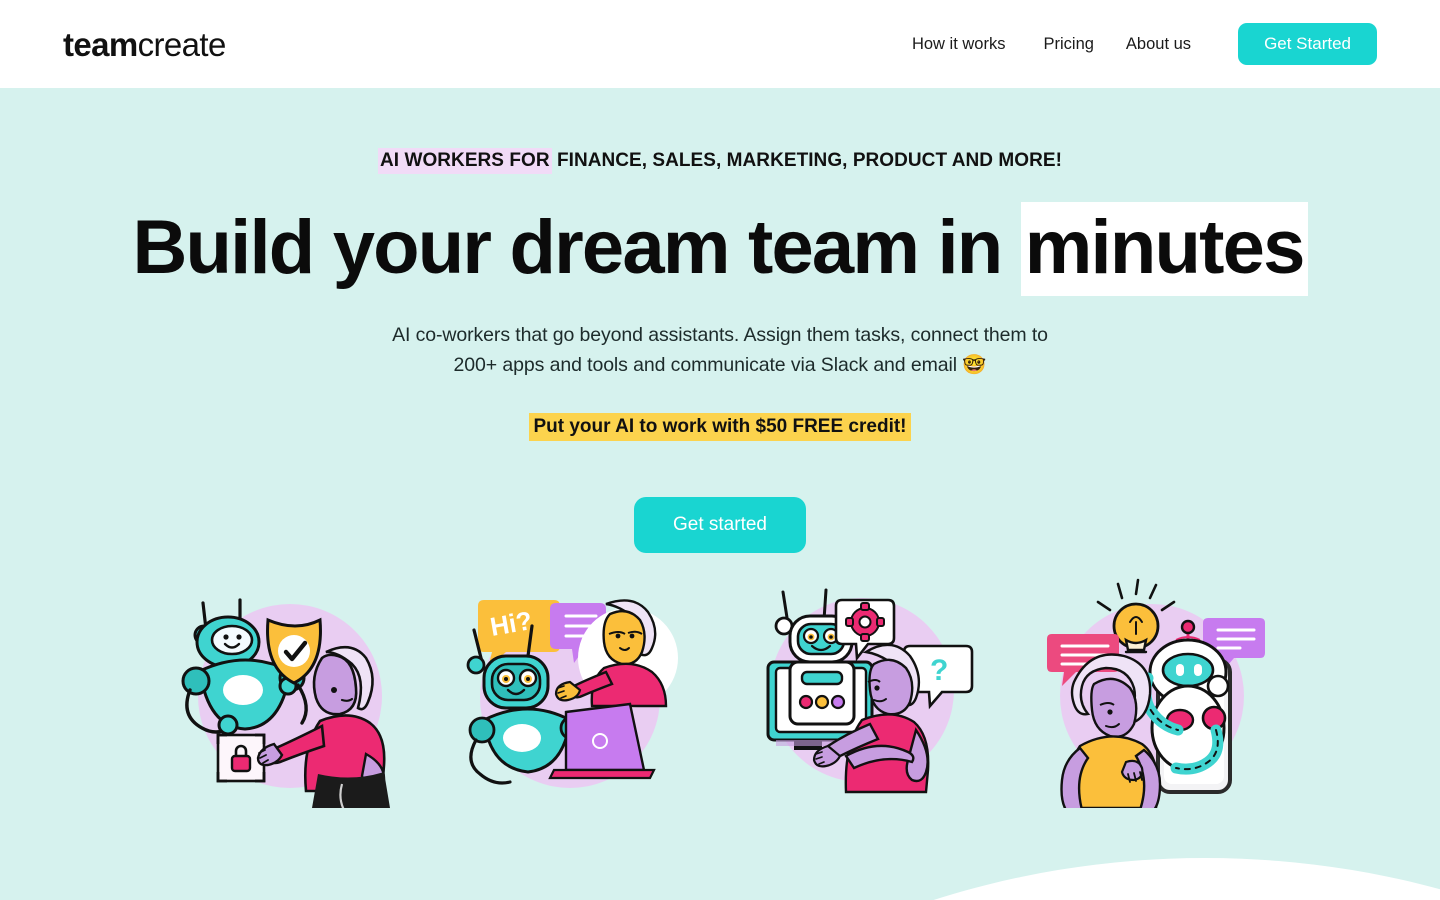 The image size is (1440, 900). Describe the element at coordinates (1068, 44) in the screenshot. I see `nav-pricing: Pricing` at that location.